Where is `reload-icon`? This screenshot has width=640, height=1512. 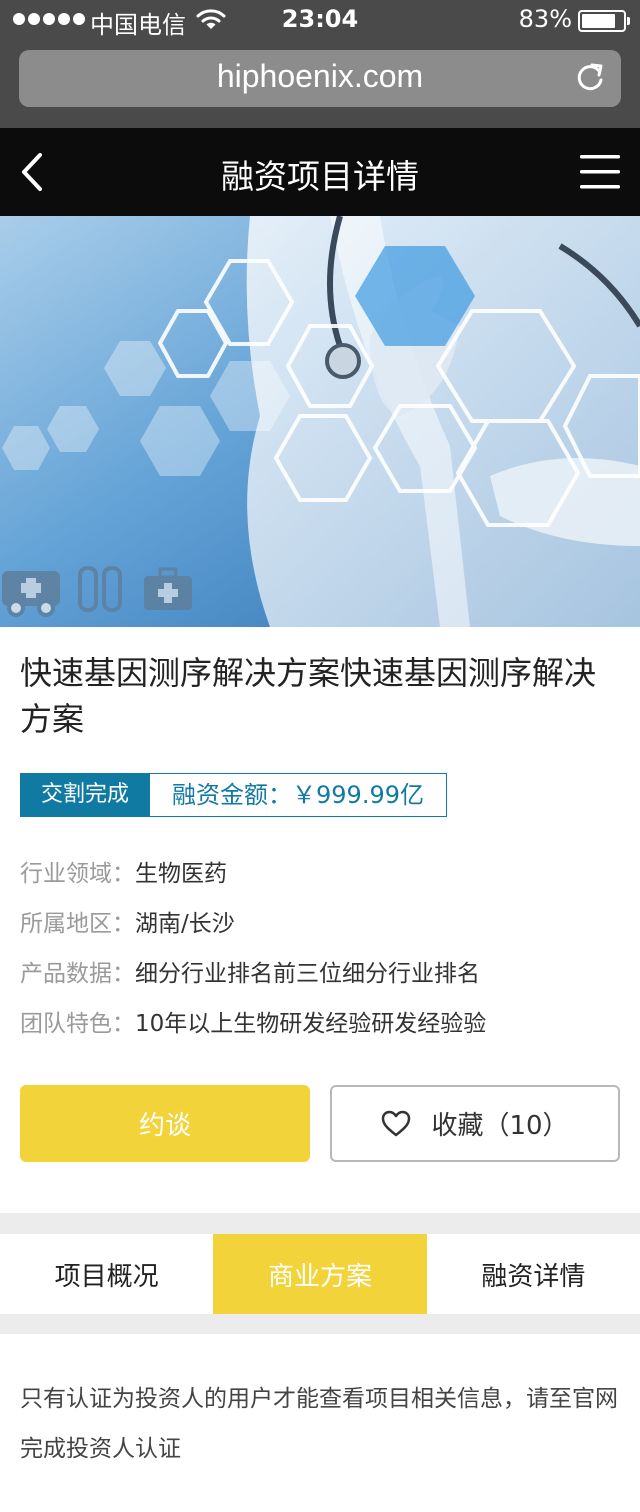 reload-icon is located at coordinates (590, 78).